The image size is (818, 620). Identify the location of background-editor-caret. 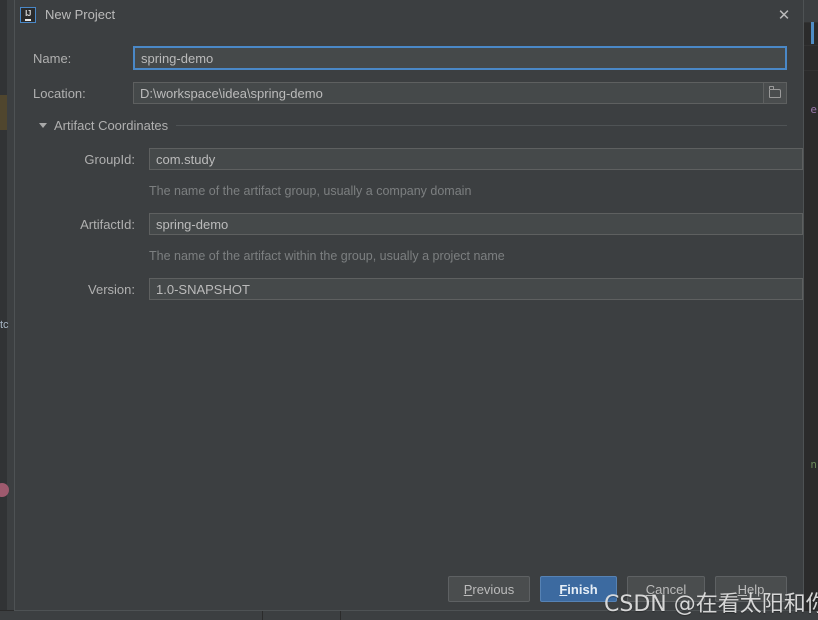
(812, 33).